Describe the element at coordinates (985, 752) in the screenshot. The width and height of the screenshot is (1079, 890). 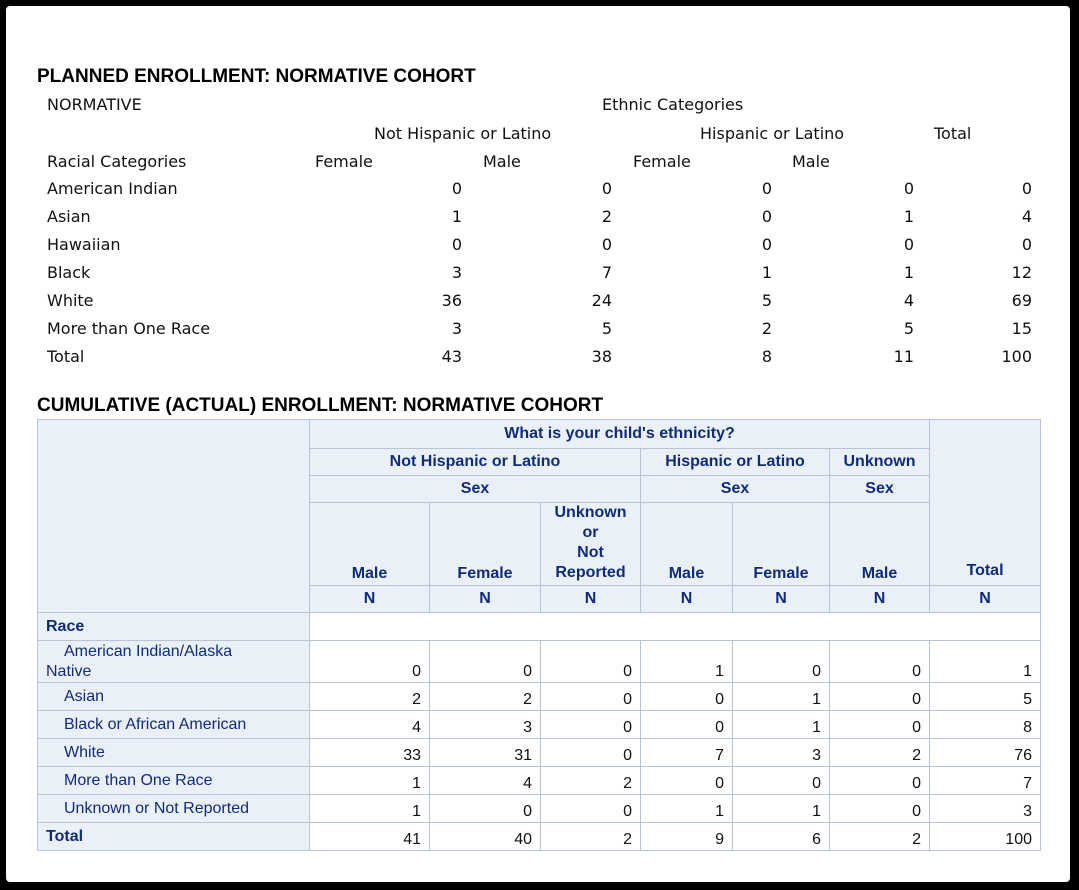
I see `cell: 76` at that location.